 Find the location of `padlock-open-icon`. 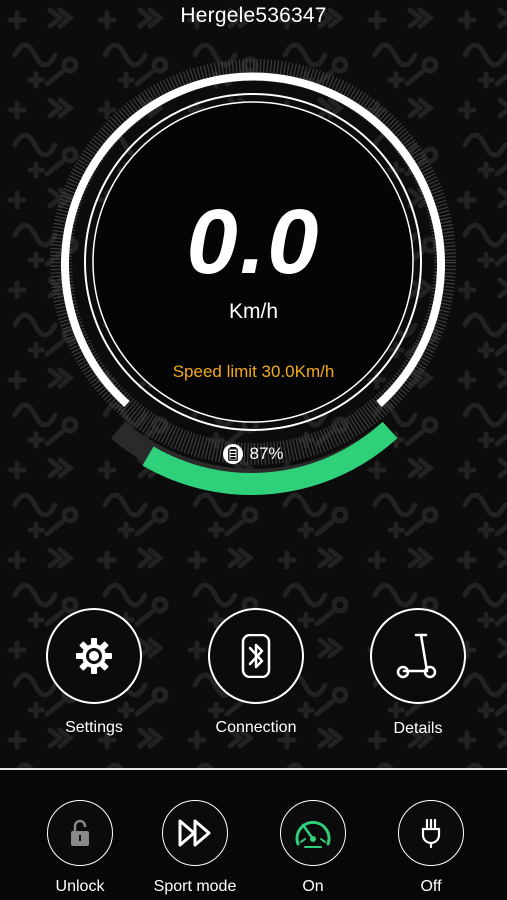

padlock-open-icon is located at coordinates (80, 832).